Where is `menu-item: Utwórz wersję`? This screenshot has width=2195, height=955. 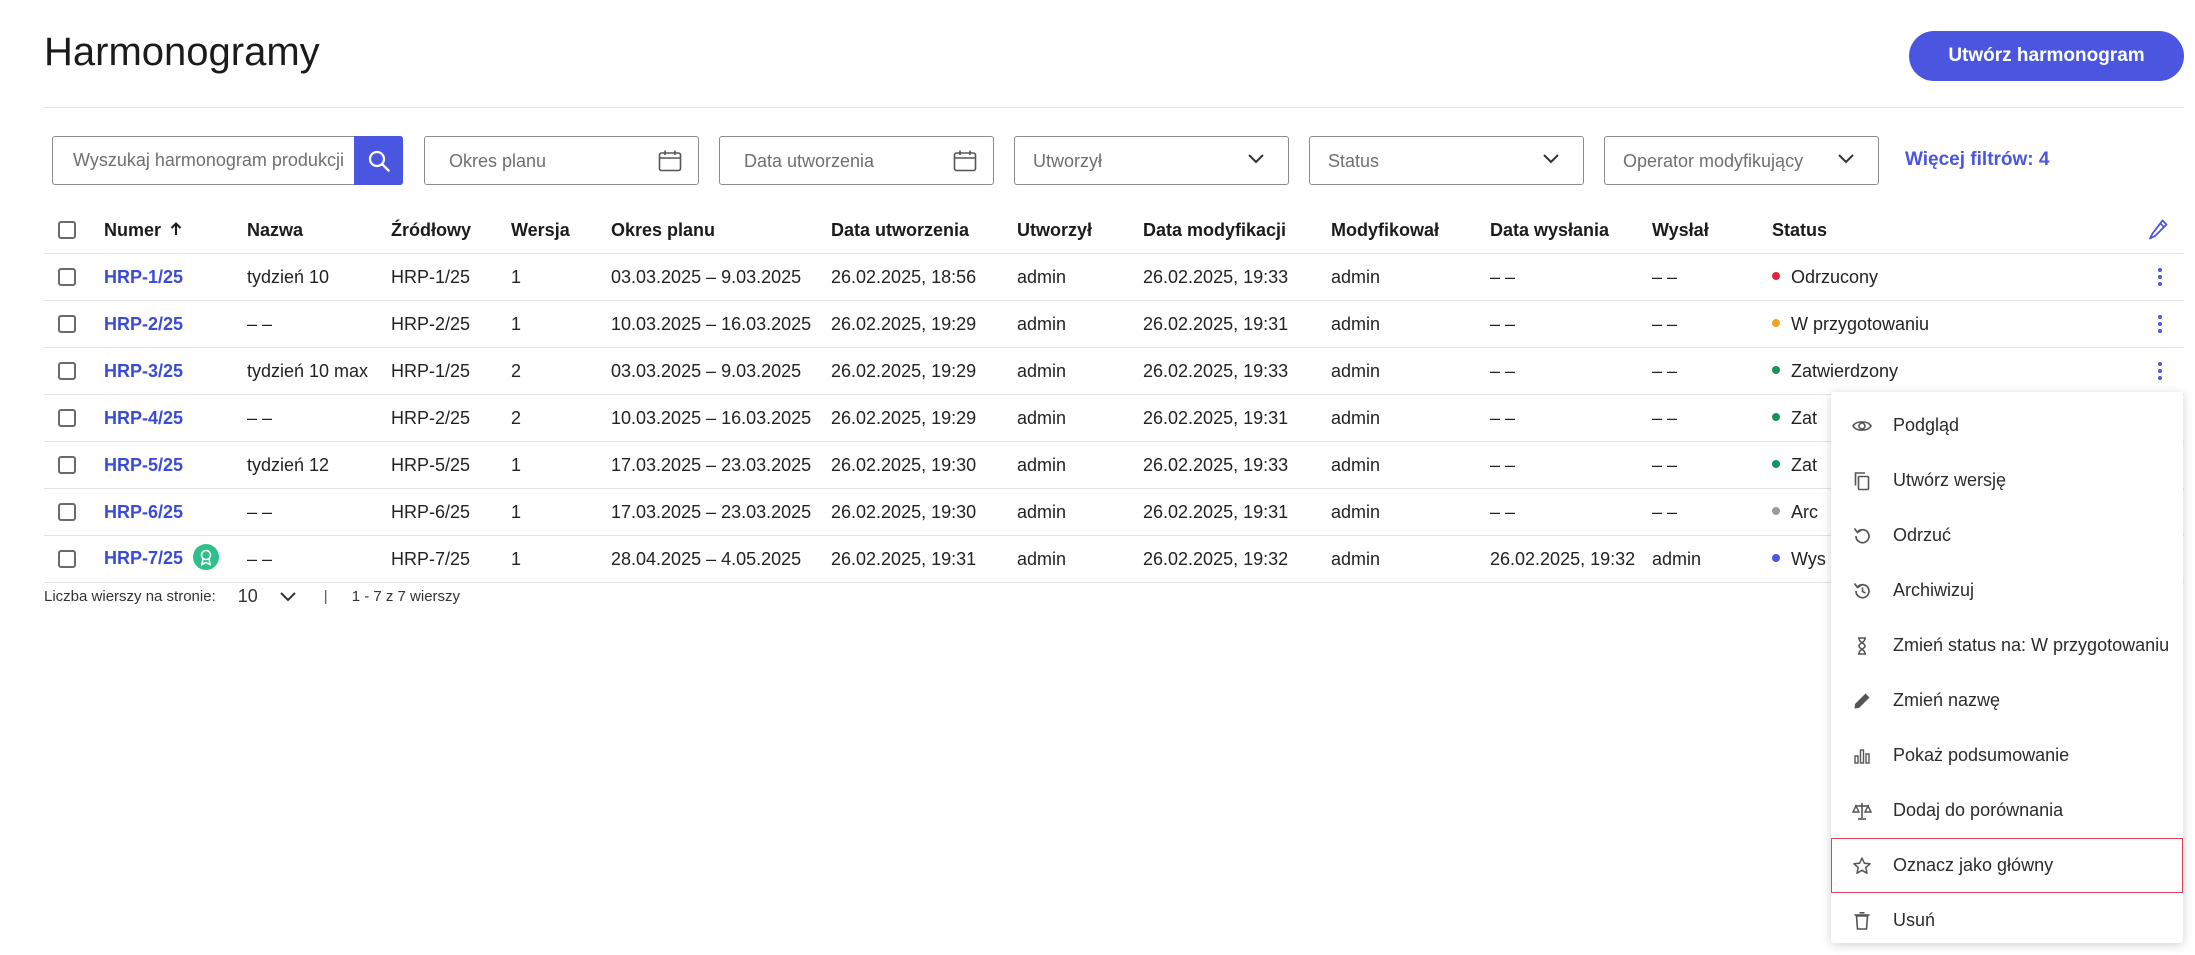 menu-item: Utwórz wersję is located at coordinates (2007, 480).